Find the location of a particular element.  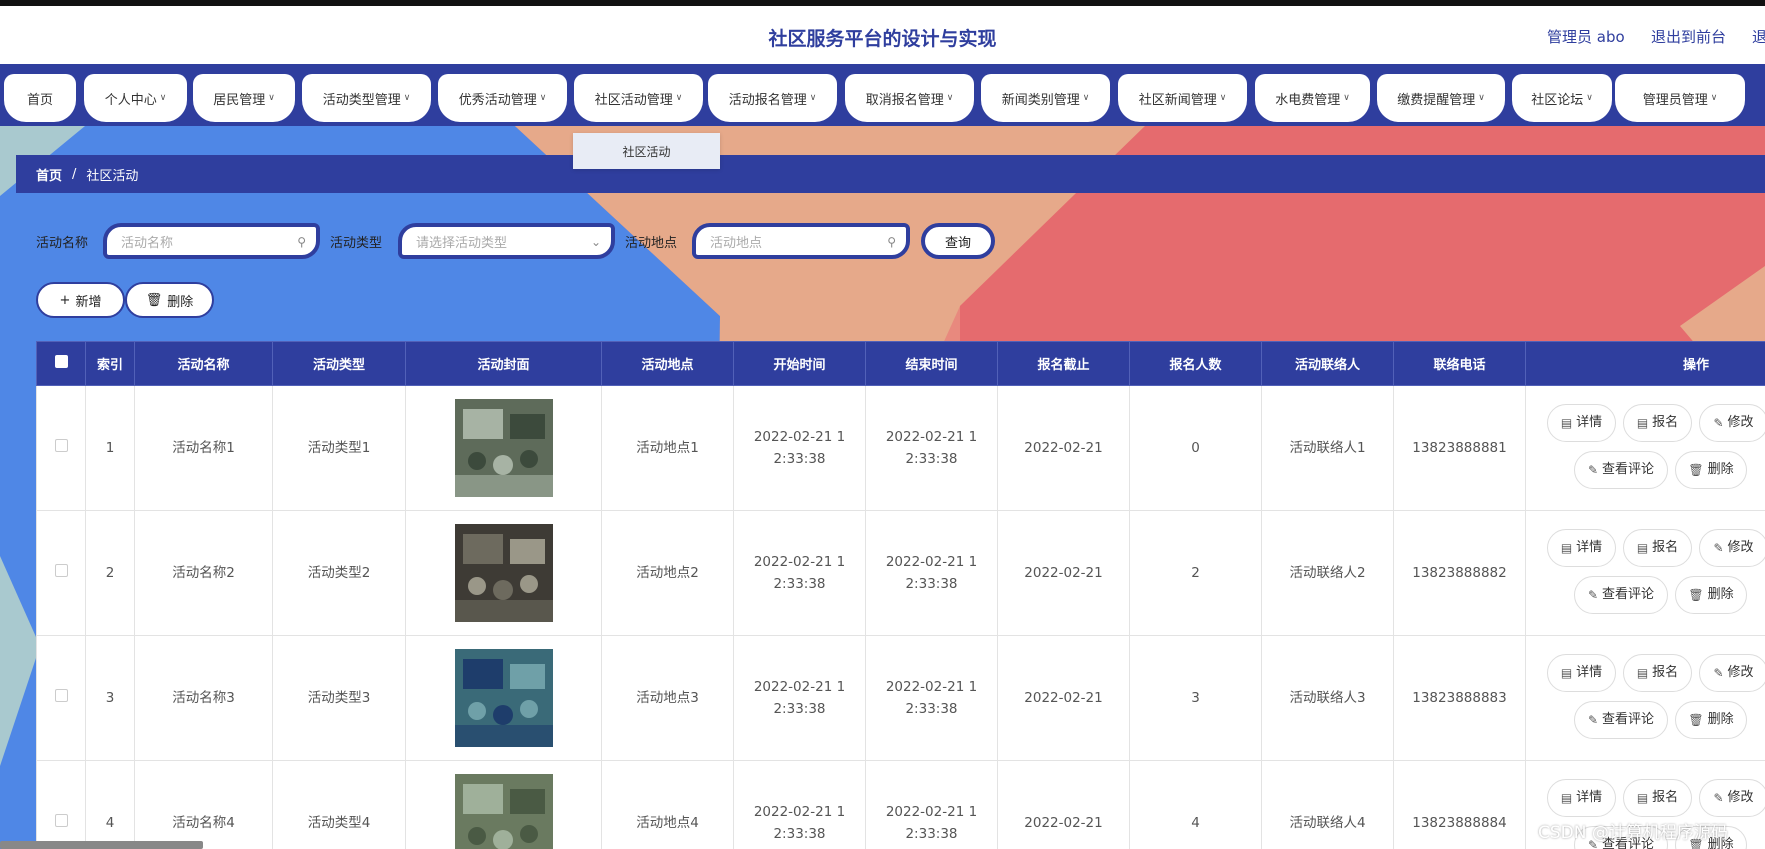

cell-contact: 活动联络人3 is located at coordinates (1327, 698).